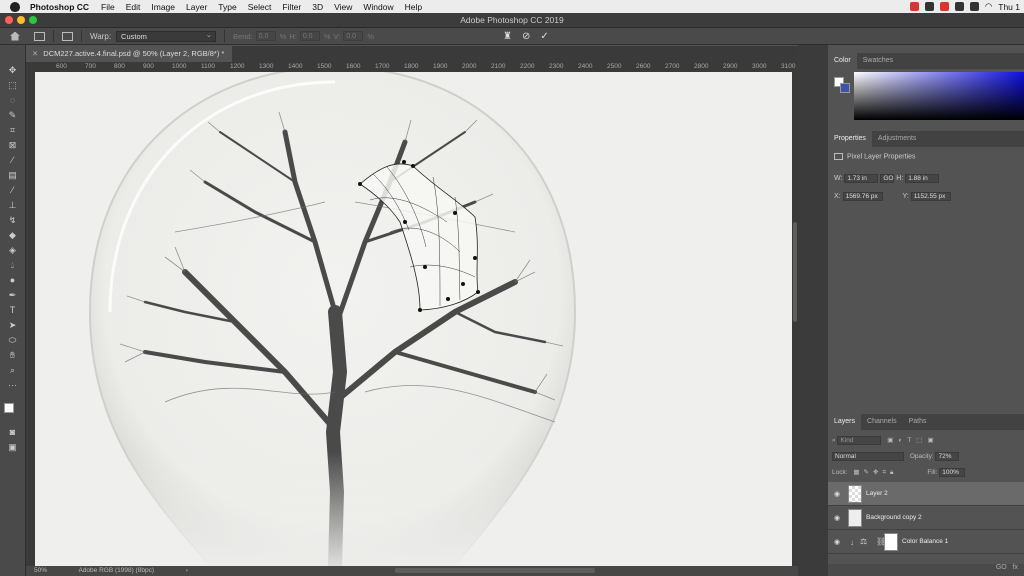 The width and height of the screenshot is (1024, 576). I want to click on horizontal-scrollbar, so click(495, 570).